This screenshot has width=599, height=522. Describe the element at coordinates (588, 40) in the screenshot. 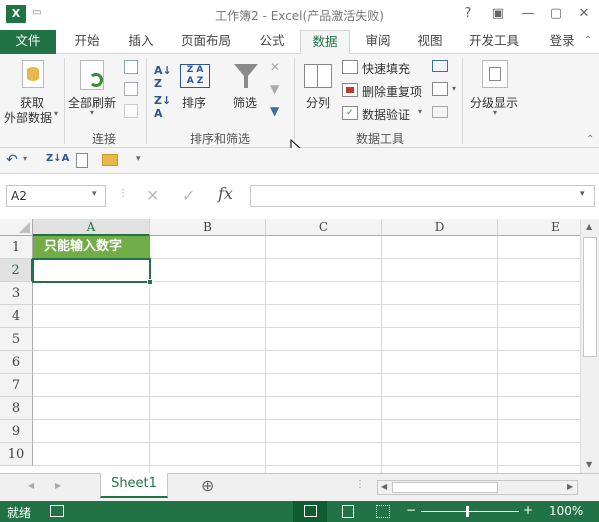

I see `scroll-tabs-icon: ⌃` at that location.